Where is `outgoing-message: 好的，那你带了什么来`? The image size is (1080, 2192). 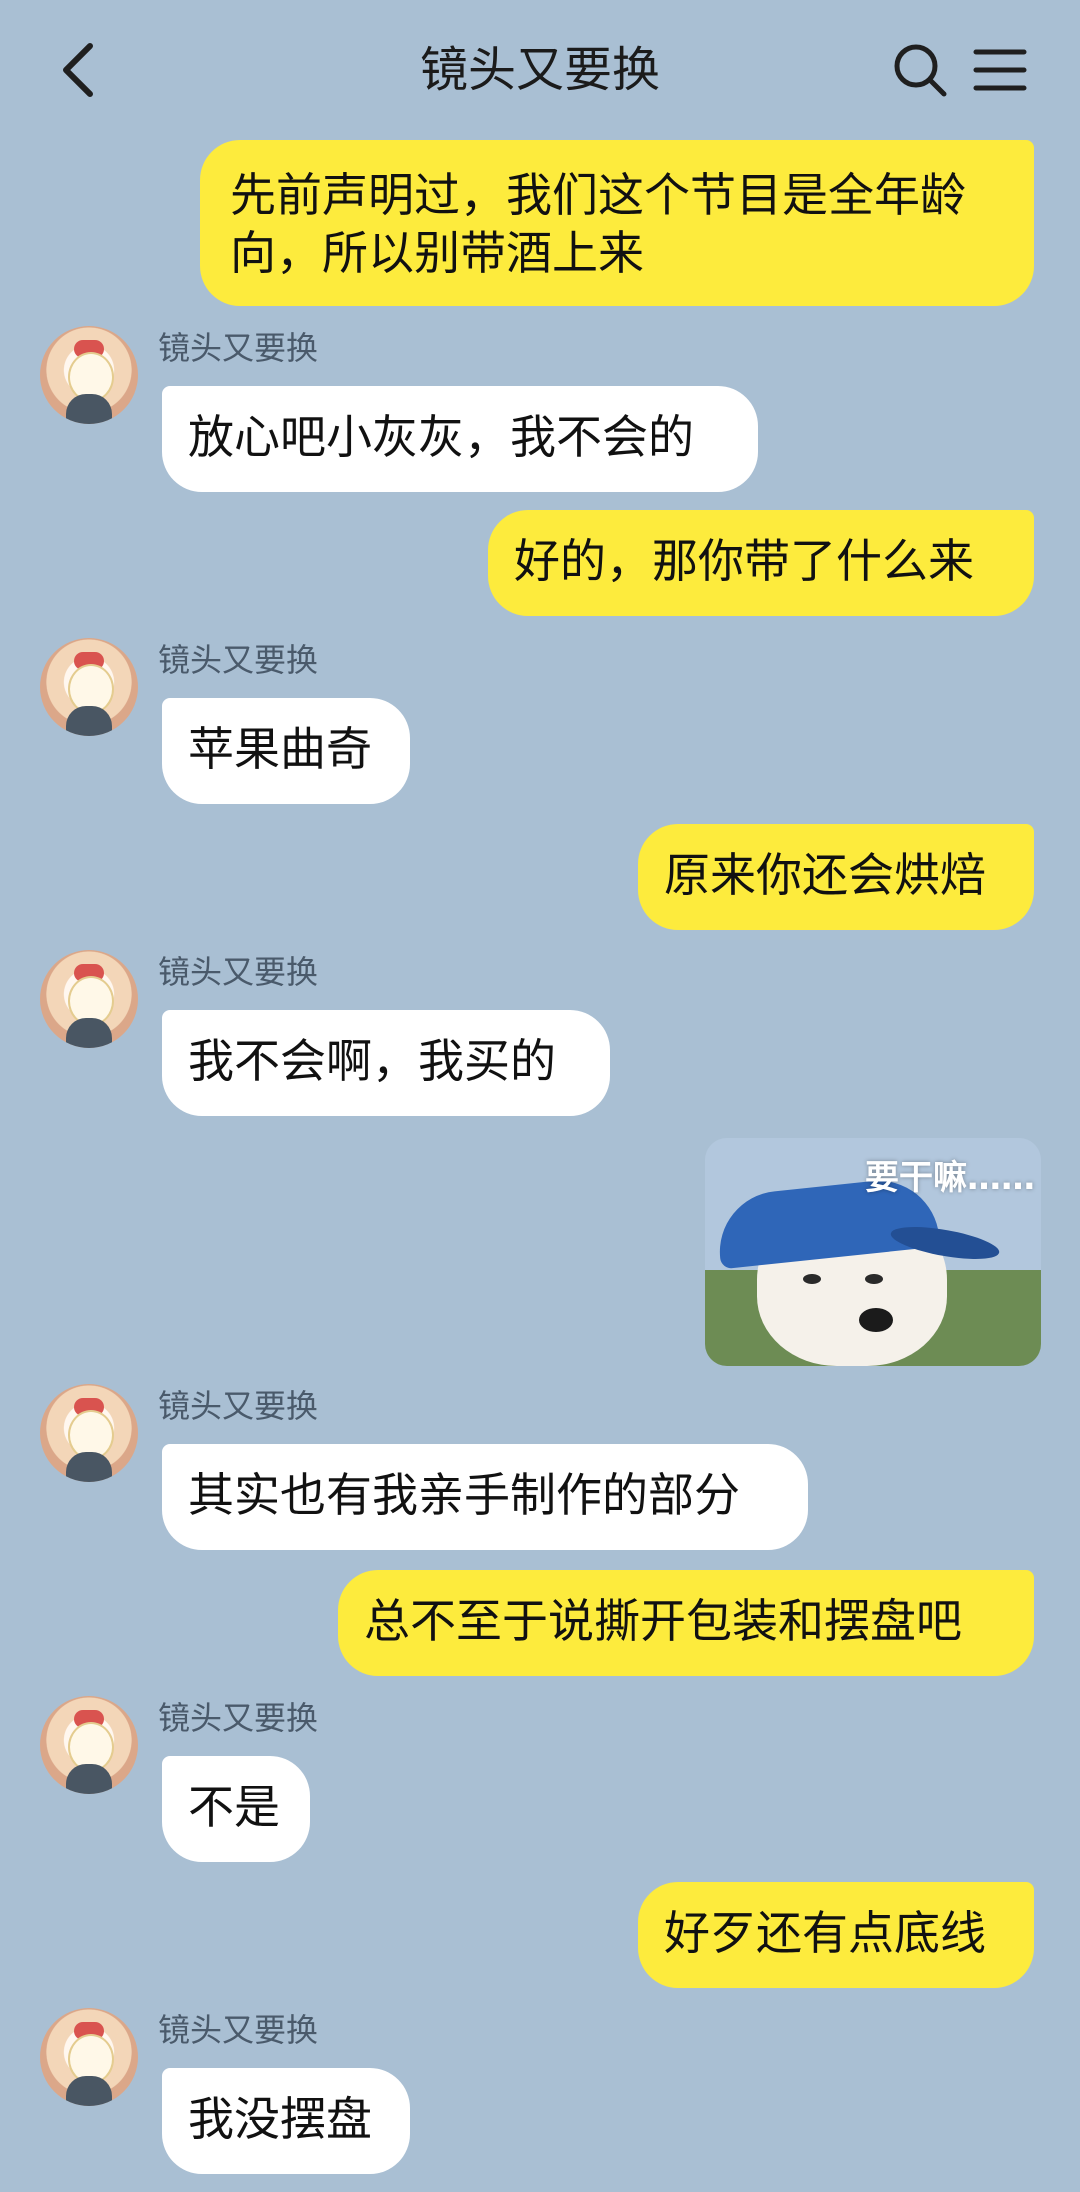 outgoing-message: 好的，那你带了什么来 is located at coordinates (761, 563).